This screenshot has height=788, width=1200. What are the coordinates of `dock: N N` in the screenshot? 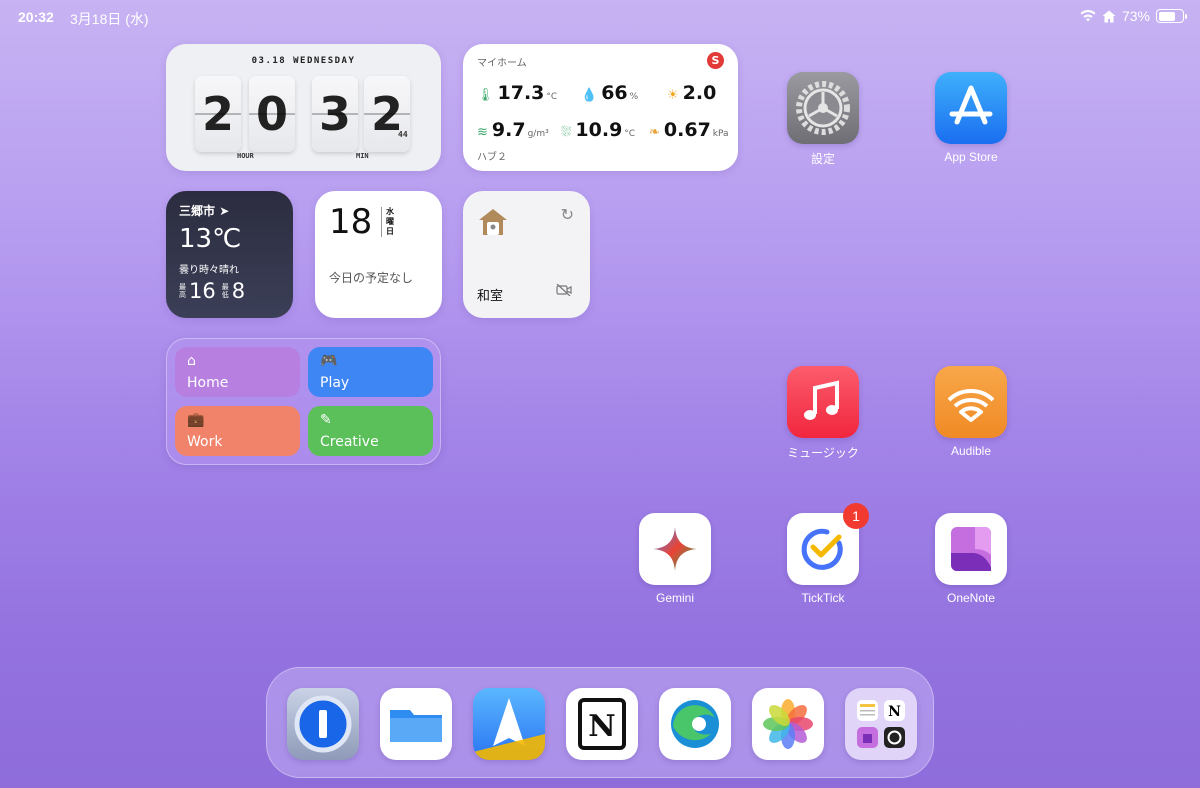 It's located at (600, 722).